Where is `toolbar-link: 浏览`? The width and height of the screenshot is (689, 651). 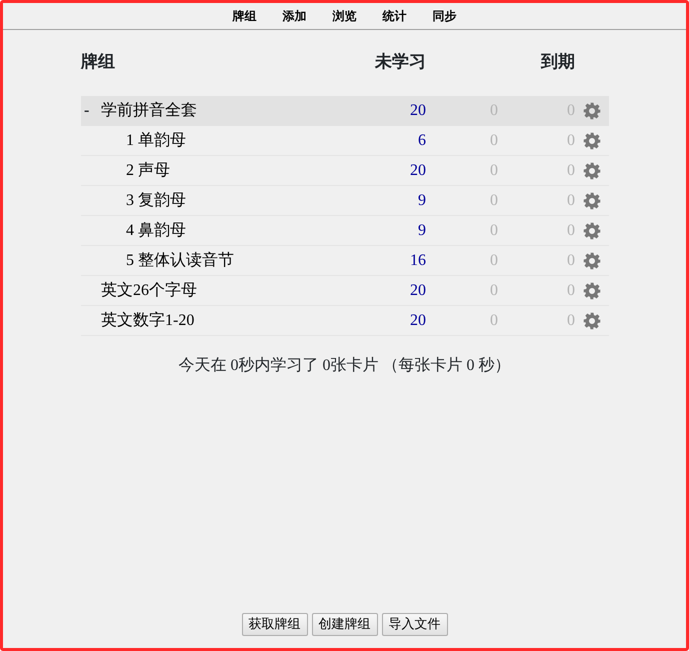
toolbar-link: 浏览 is located at coordinates (345, 16).